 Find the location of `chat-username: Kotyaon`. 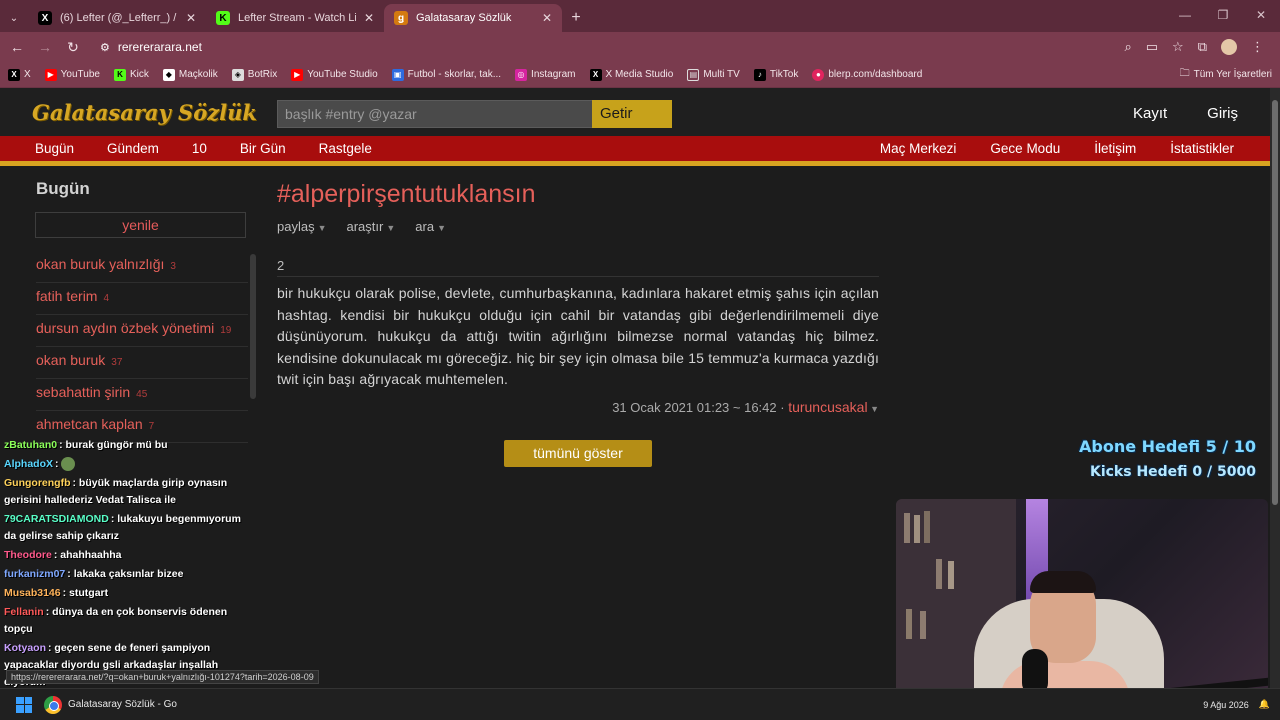

chat-username: Kotyaon is located at coordinates (25, 648).